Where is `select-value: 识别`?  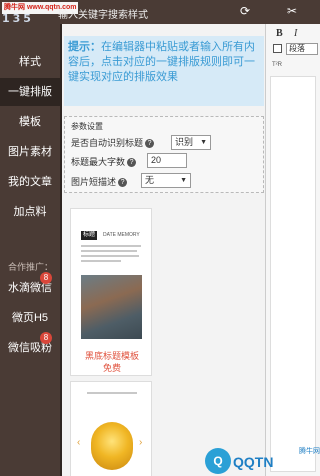 select-value: 识别 is located at coordinates (184, 142).